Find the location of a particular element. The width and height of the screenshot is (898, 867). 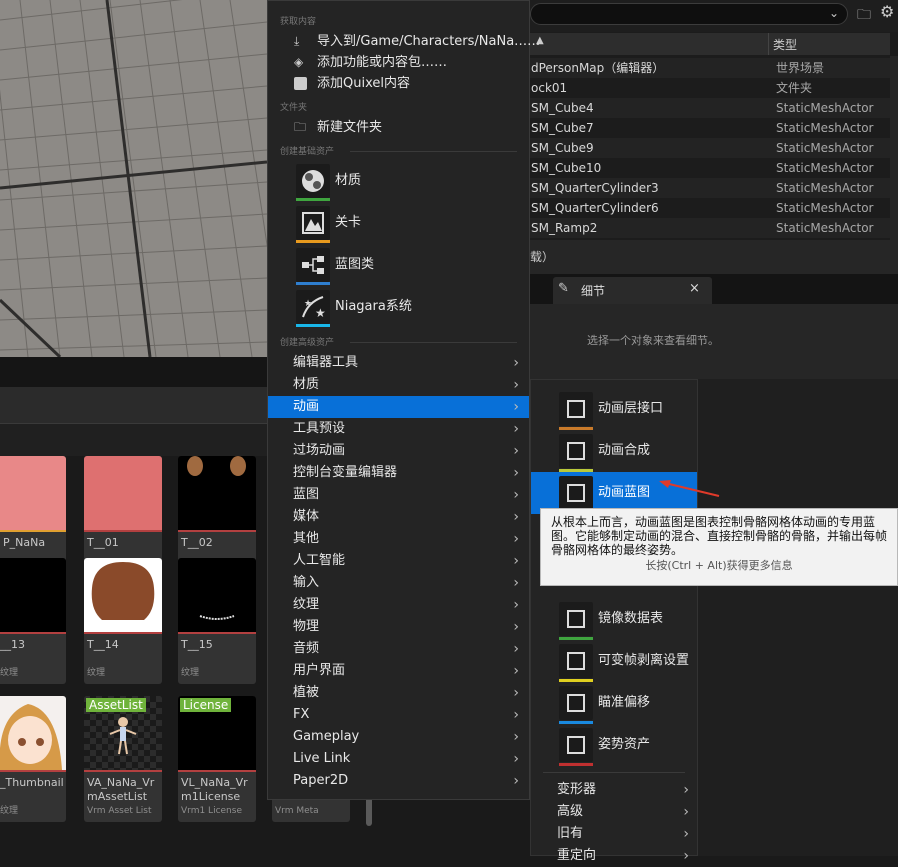

menu-item-category: 工具预设 › is located at coordinates (398, 429).